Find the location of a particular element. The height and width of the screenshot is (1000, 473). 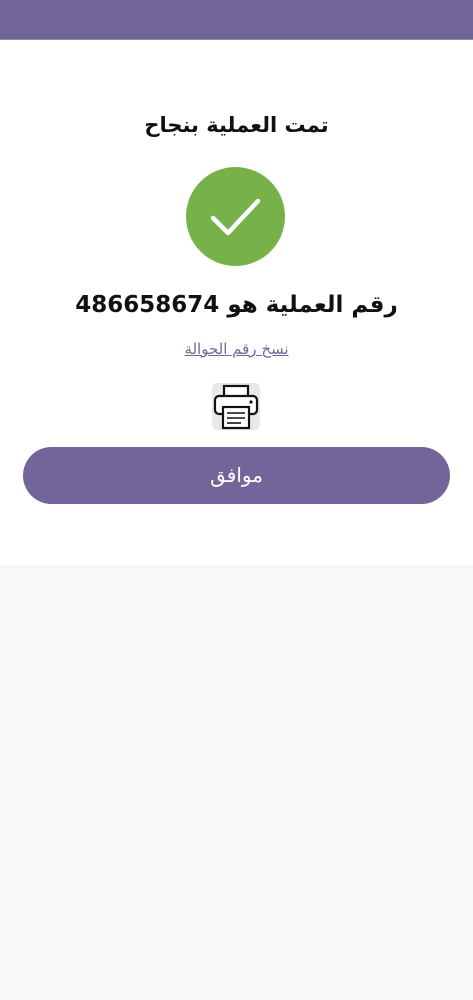

transaction-number-line: رقم العملية هو 486658674 is located at coordinates (236, 305).